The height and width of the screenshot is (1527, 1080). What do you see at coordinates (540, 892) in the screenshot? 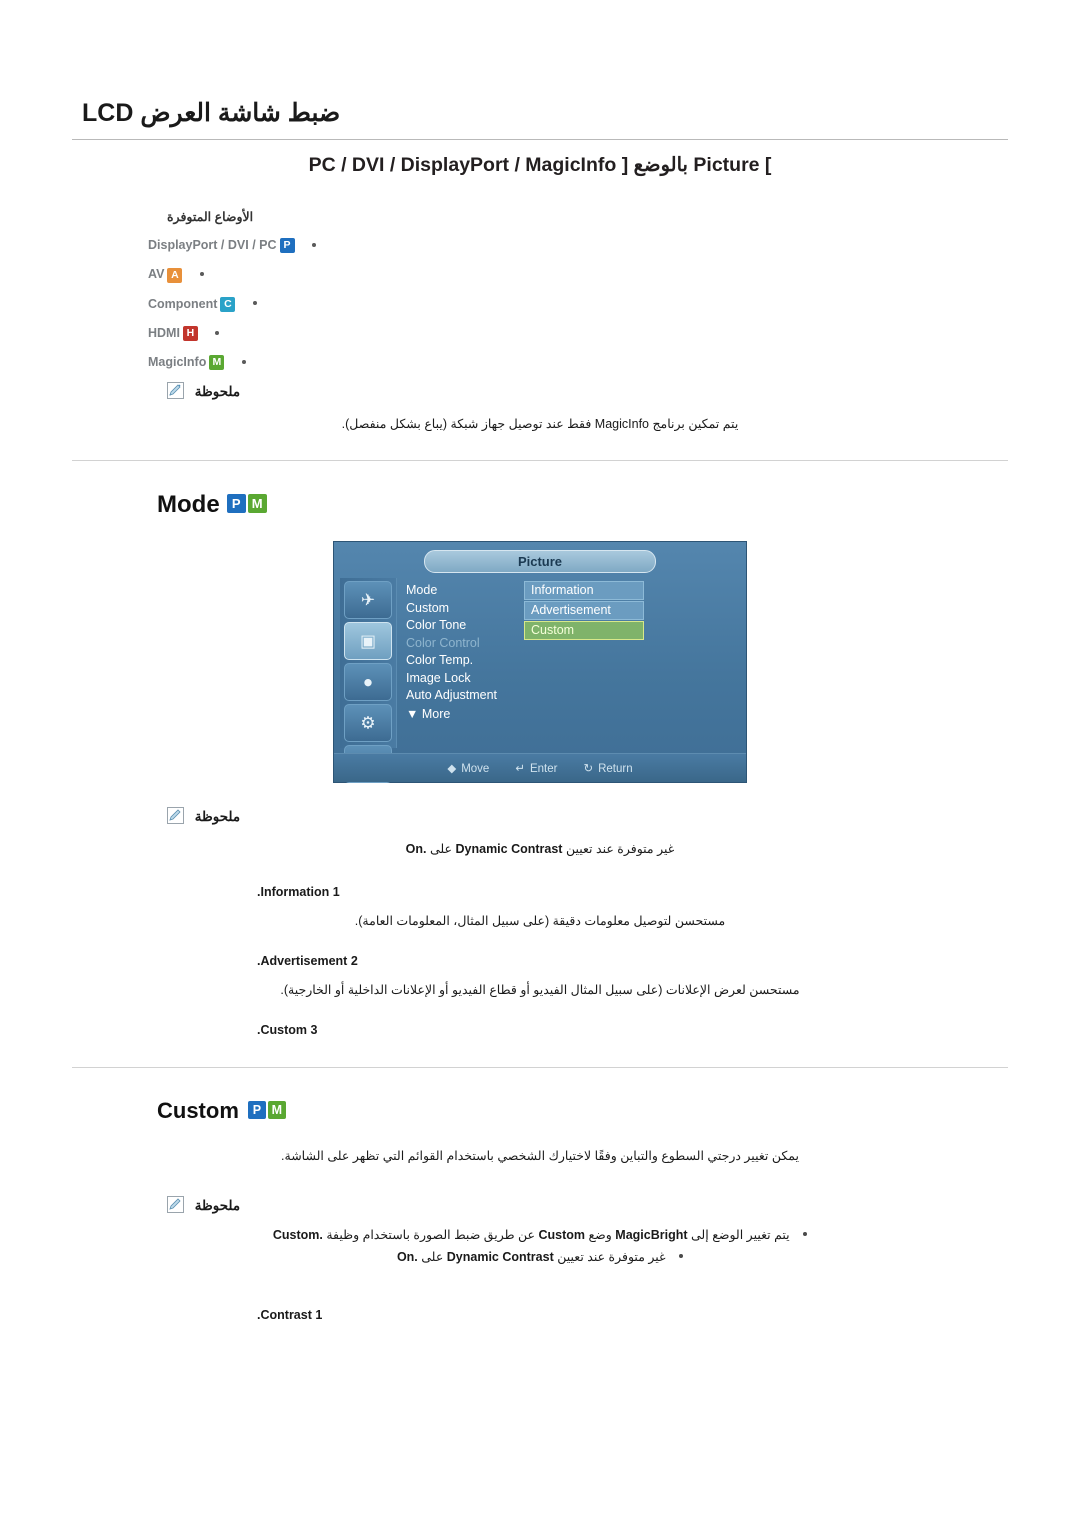
I see `list-item: Information 1.` at bounding box center [540, 892].